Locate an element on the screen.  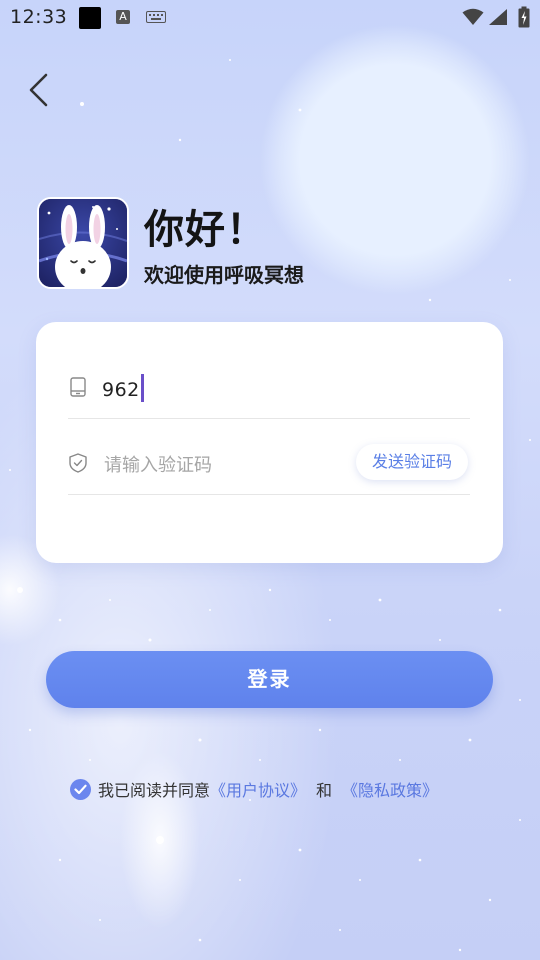
rabbit-logo is located at coordinates (83, 243).